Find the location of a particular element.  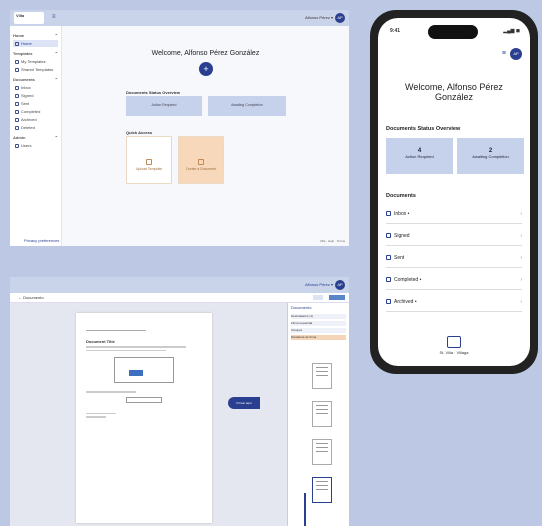

sidebar-item-label: My Templates is located at coordinates (33, 61).